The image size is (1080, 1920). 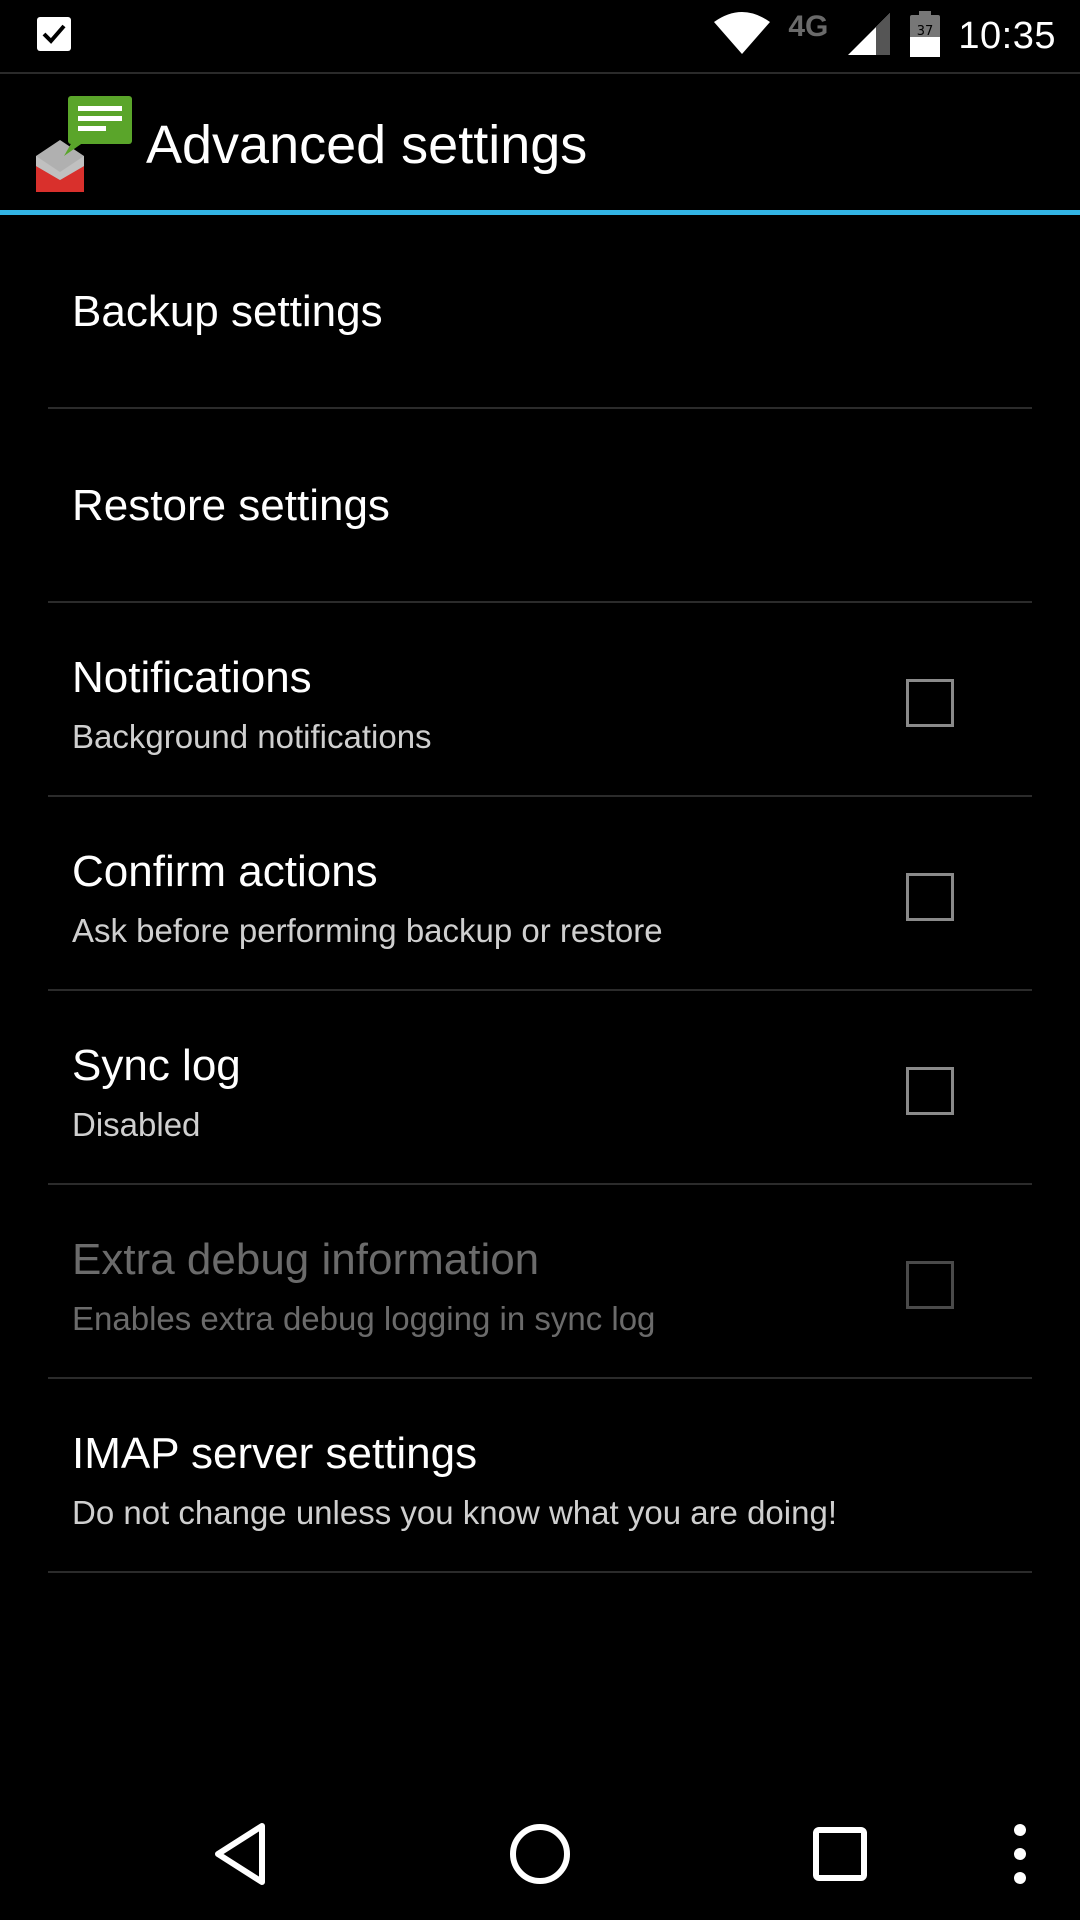 I want to click on sms-backup-icon, so click(x=86, y=144).